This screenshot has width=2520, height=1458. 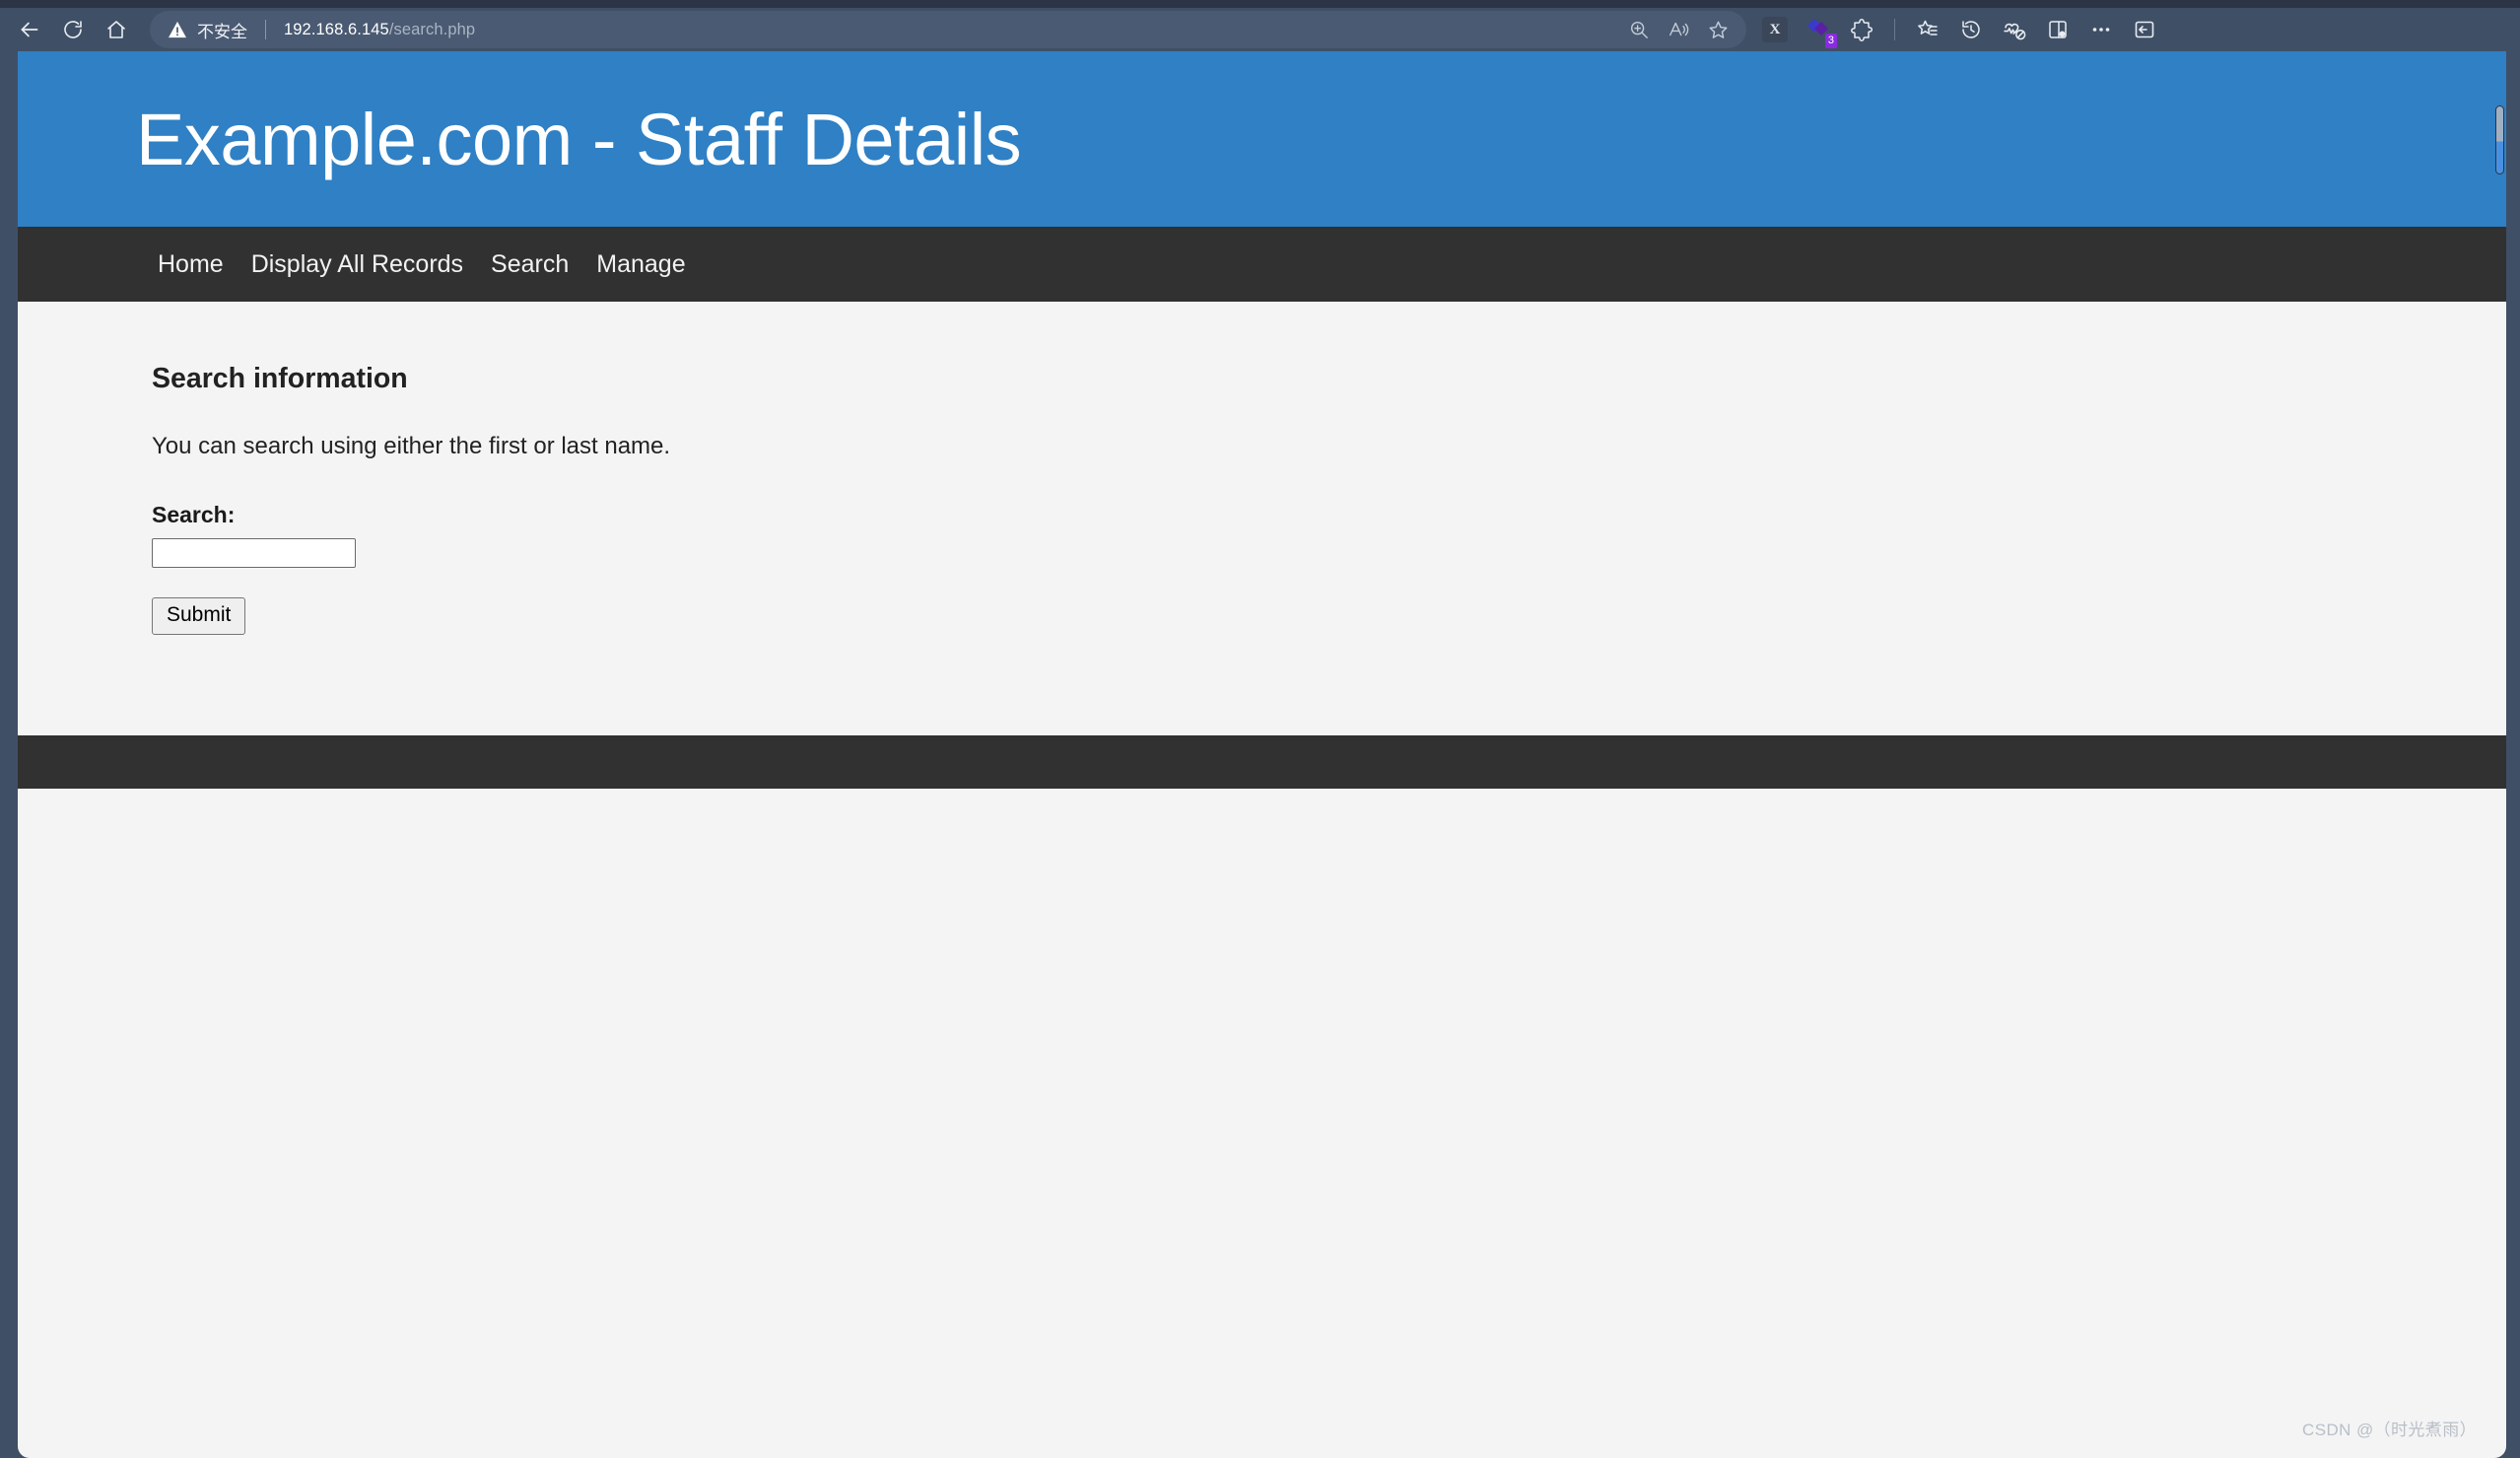 I want to click on sidebar-toggle-icon, so click(x=2144, y=29).